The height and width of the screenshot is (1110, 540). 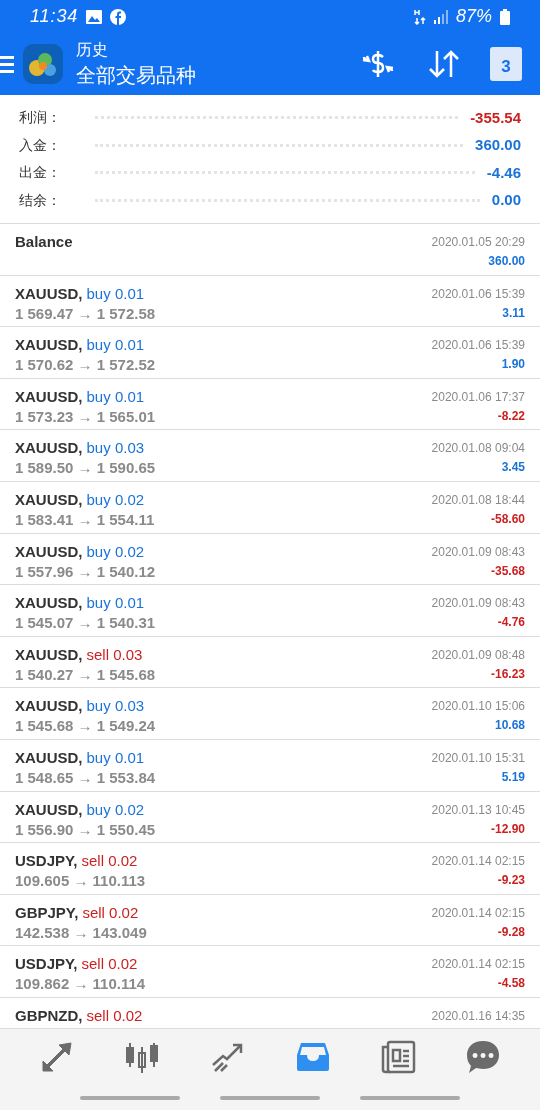 What do you see at coordinates (270, 611) in the screenshot?
I see `deal-row: XAUUSD, buy 0.01 1 545.07 → 1 540.31 2020.01.09 08:43 -4.76` at bounding box center [270, 611].